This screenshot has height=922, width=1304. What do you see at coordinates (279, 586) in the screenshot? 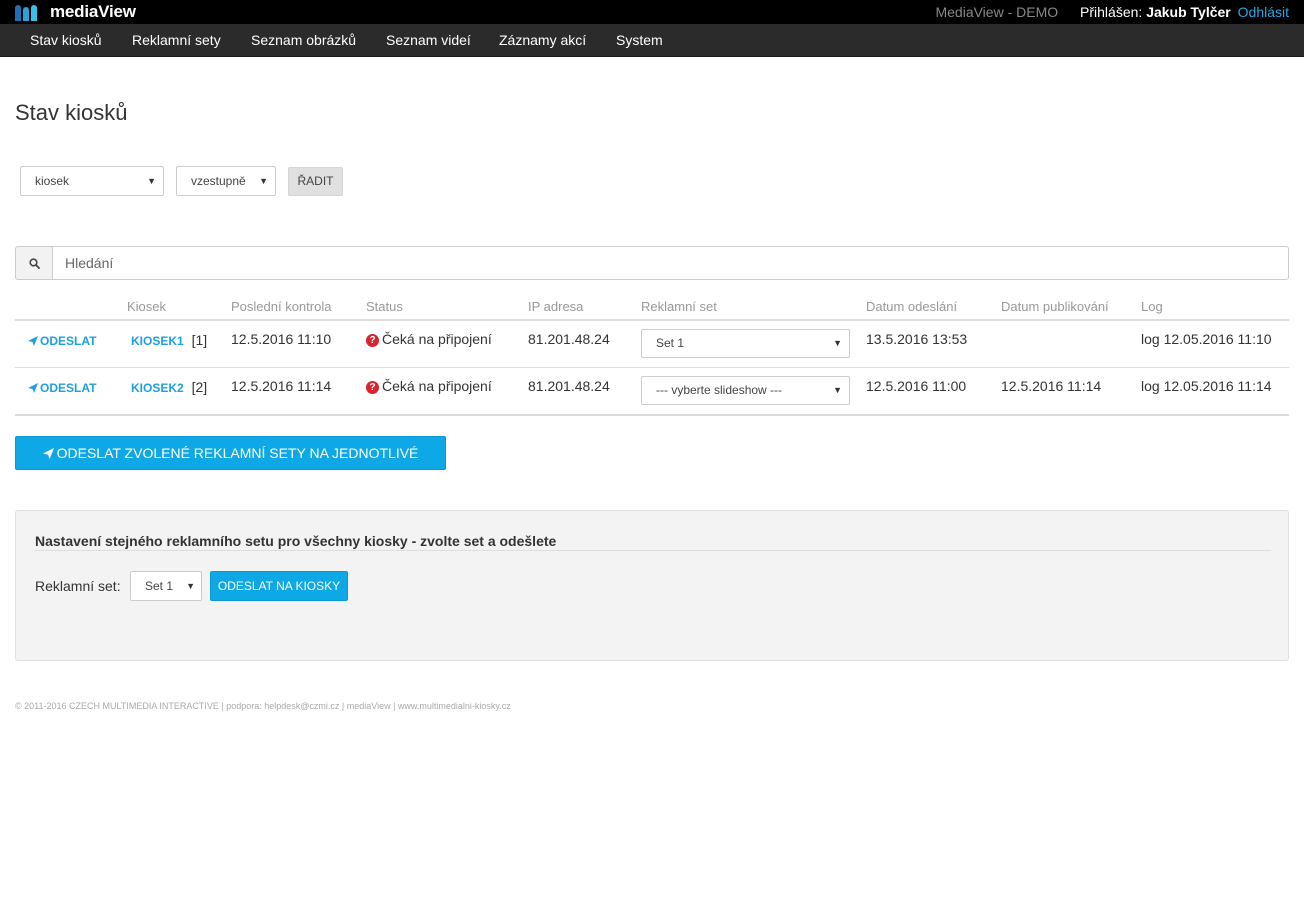
I see `send-to-kiosks-button: ODESLAT NA KIOSKY` at bounding box center [279, 586].